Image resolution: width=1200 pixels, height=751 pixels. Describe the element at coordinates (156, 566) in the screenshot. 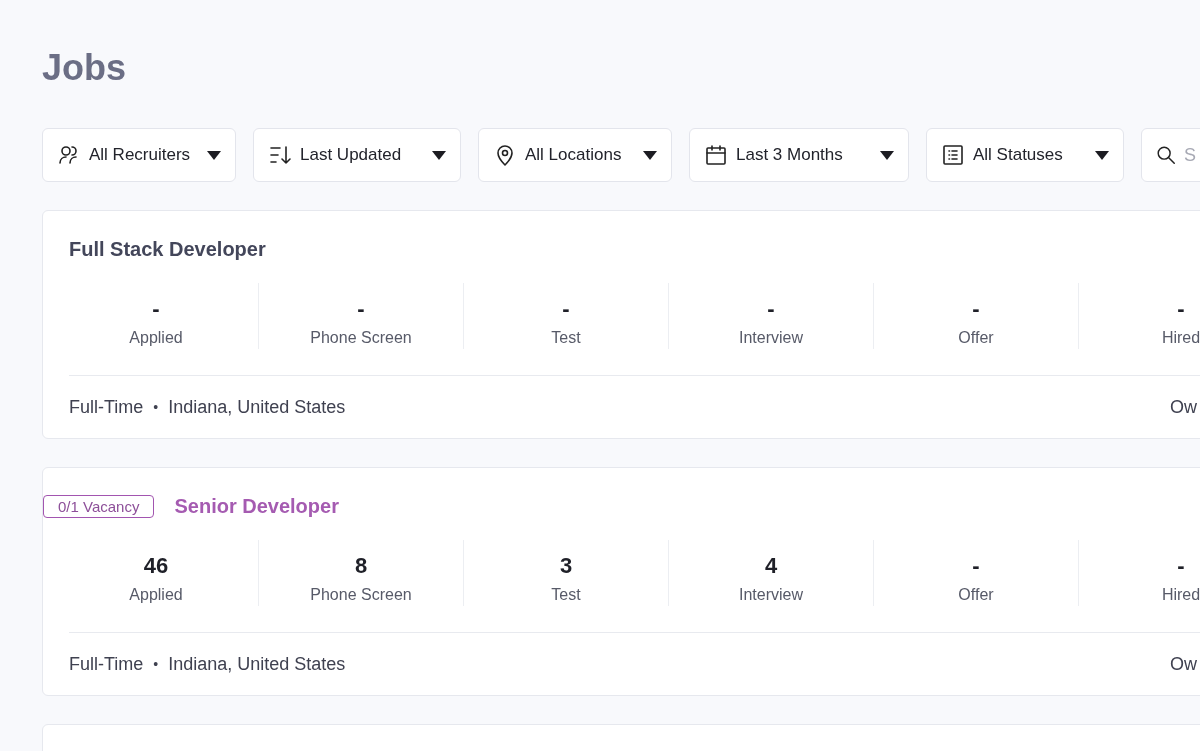

I see `stage-count: 46` at that location.